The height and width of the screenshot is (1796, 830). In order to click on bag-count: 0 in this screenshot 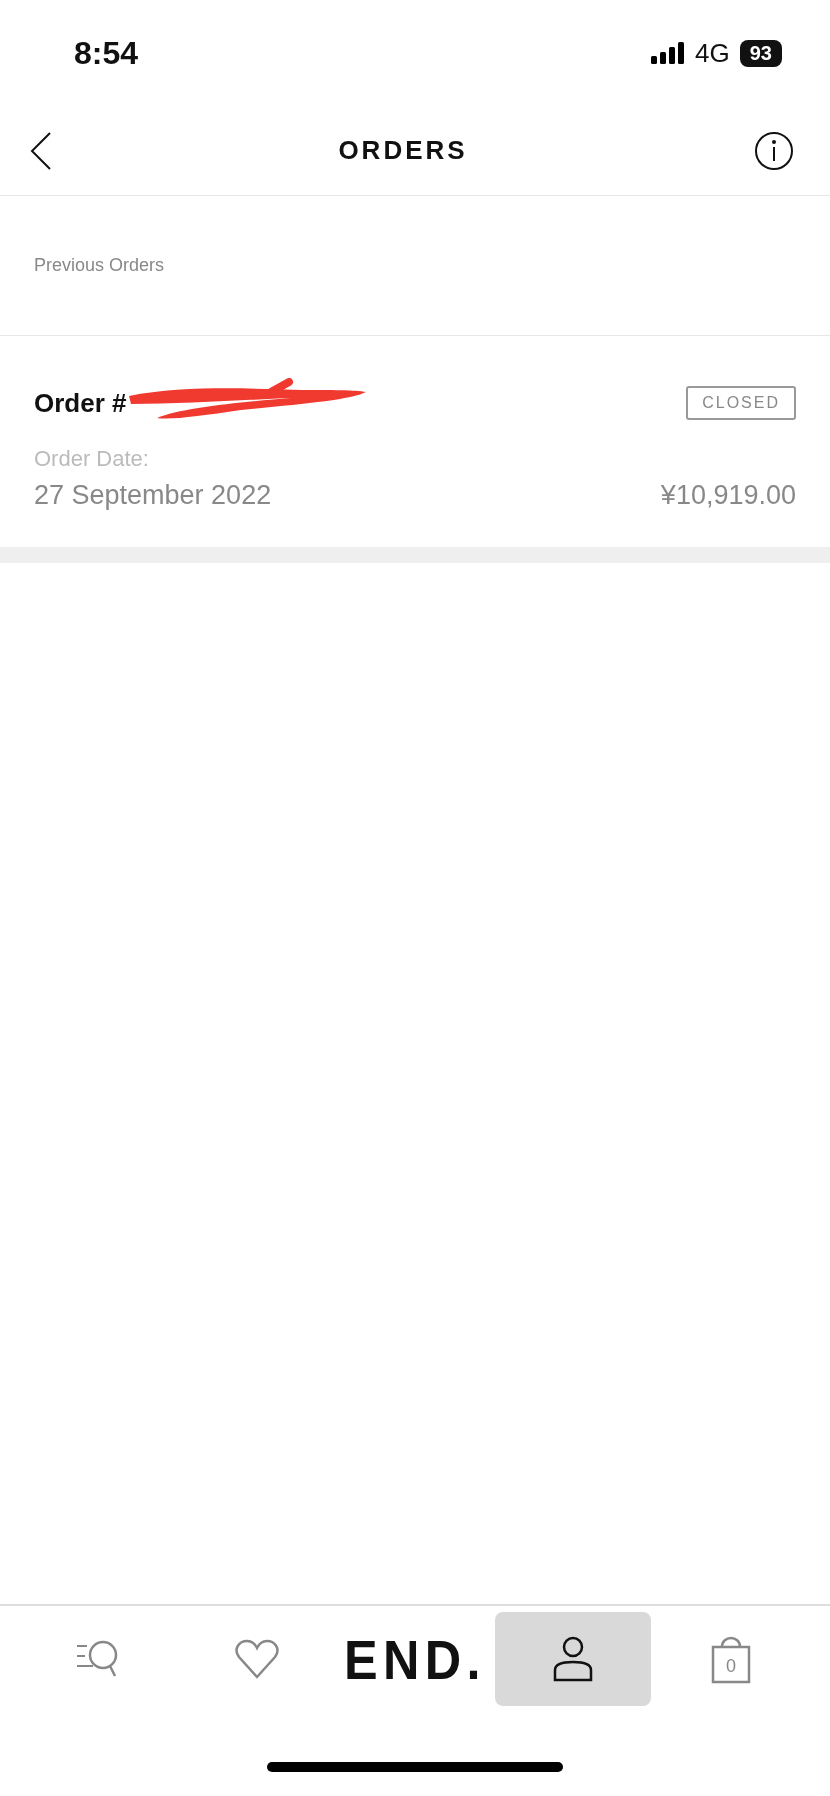, I will do `click(731, 1666)`.